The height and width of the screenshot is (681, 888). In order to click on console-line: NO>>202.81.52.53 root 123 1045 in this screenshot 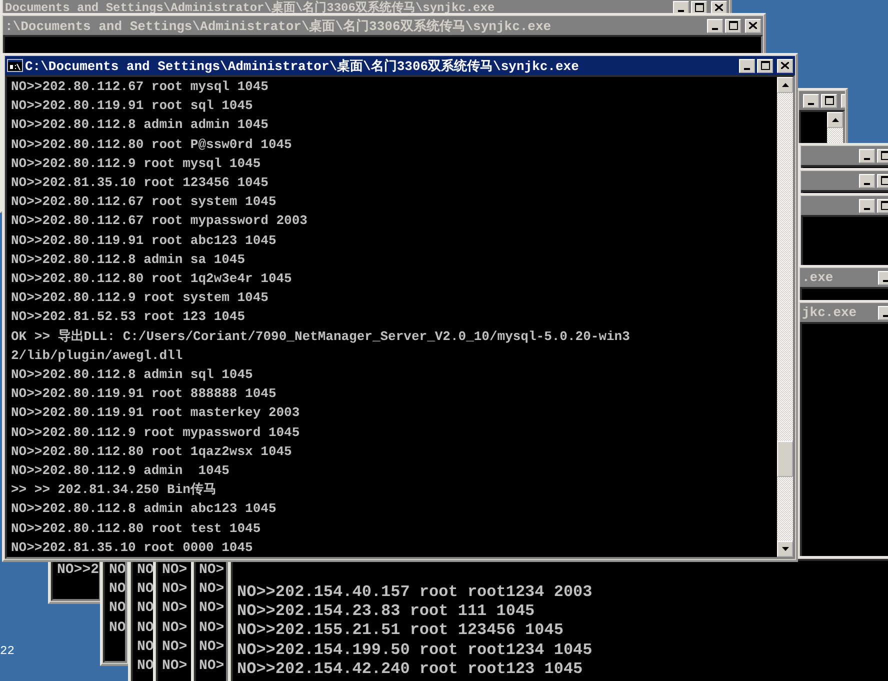, I will do `click(128, 317)`.